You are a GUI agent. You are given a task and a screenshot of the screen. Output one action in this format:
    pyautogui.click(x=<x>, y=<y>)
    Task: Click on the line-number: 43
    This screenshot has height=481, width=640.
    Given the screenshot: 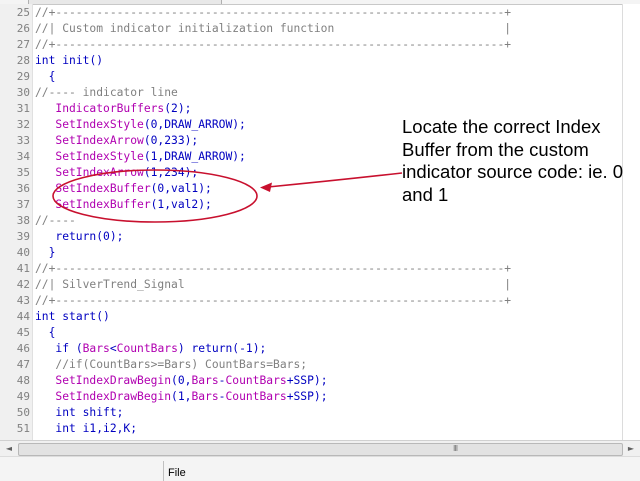 What is the action you would take?
    pyautogui.click(x=23, y=300)
    